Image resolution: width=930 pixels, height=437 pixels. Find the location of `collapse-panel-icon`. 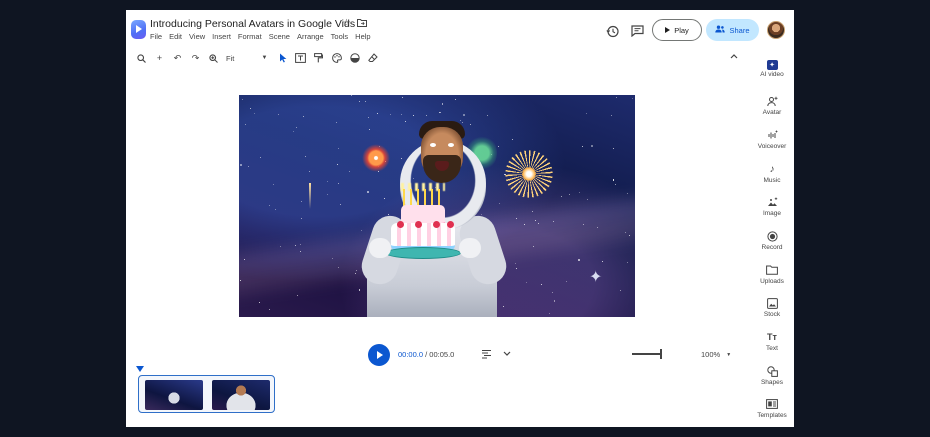

collapse-panel-icon is located at coordinates (734, 56).